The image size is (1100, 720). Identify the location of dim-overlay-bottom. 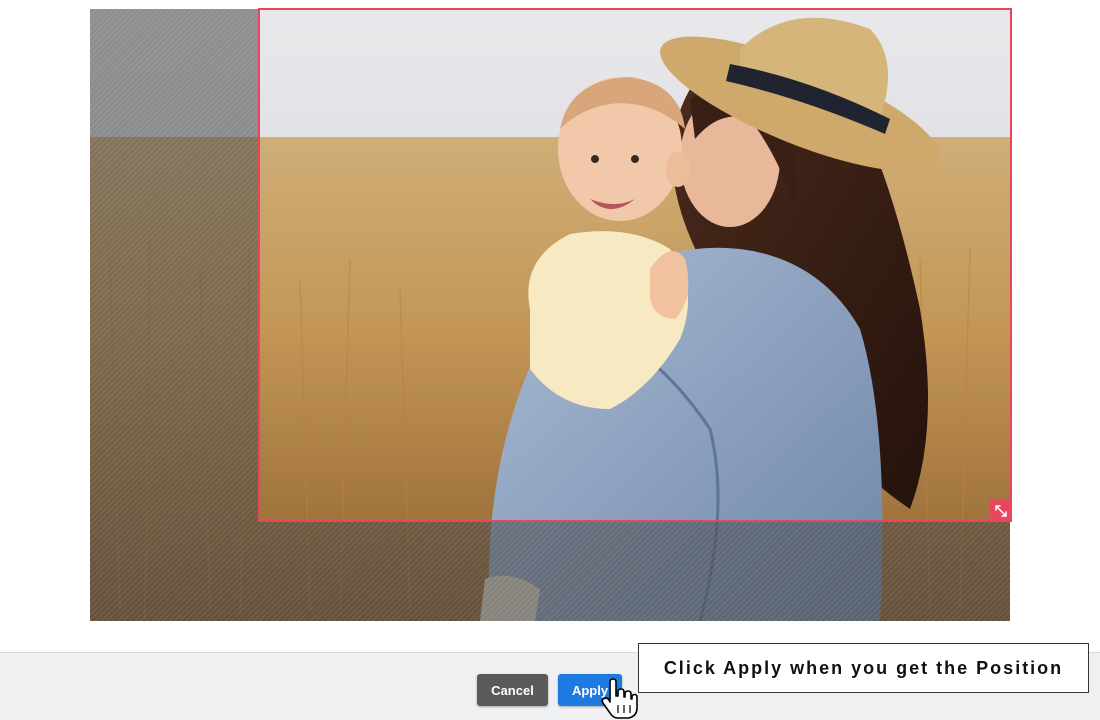
(634, 570).